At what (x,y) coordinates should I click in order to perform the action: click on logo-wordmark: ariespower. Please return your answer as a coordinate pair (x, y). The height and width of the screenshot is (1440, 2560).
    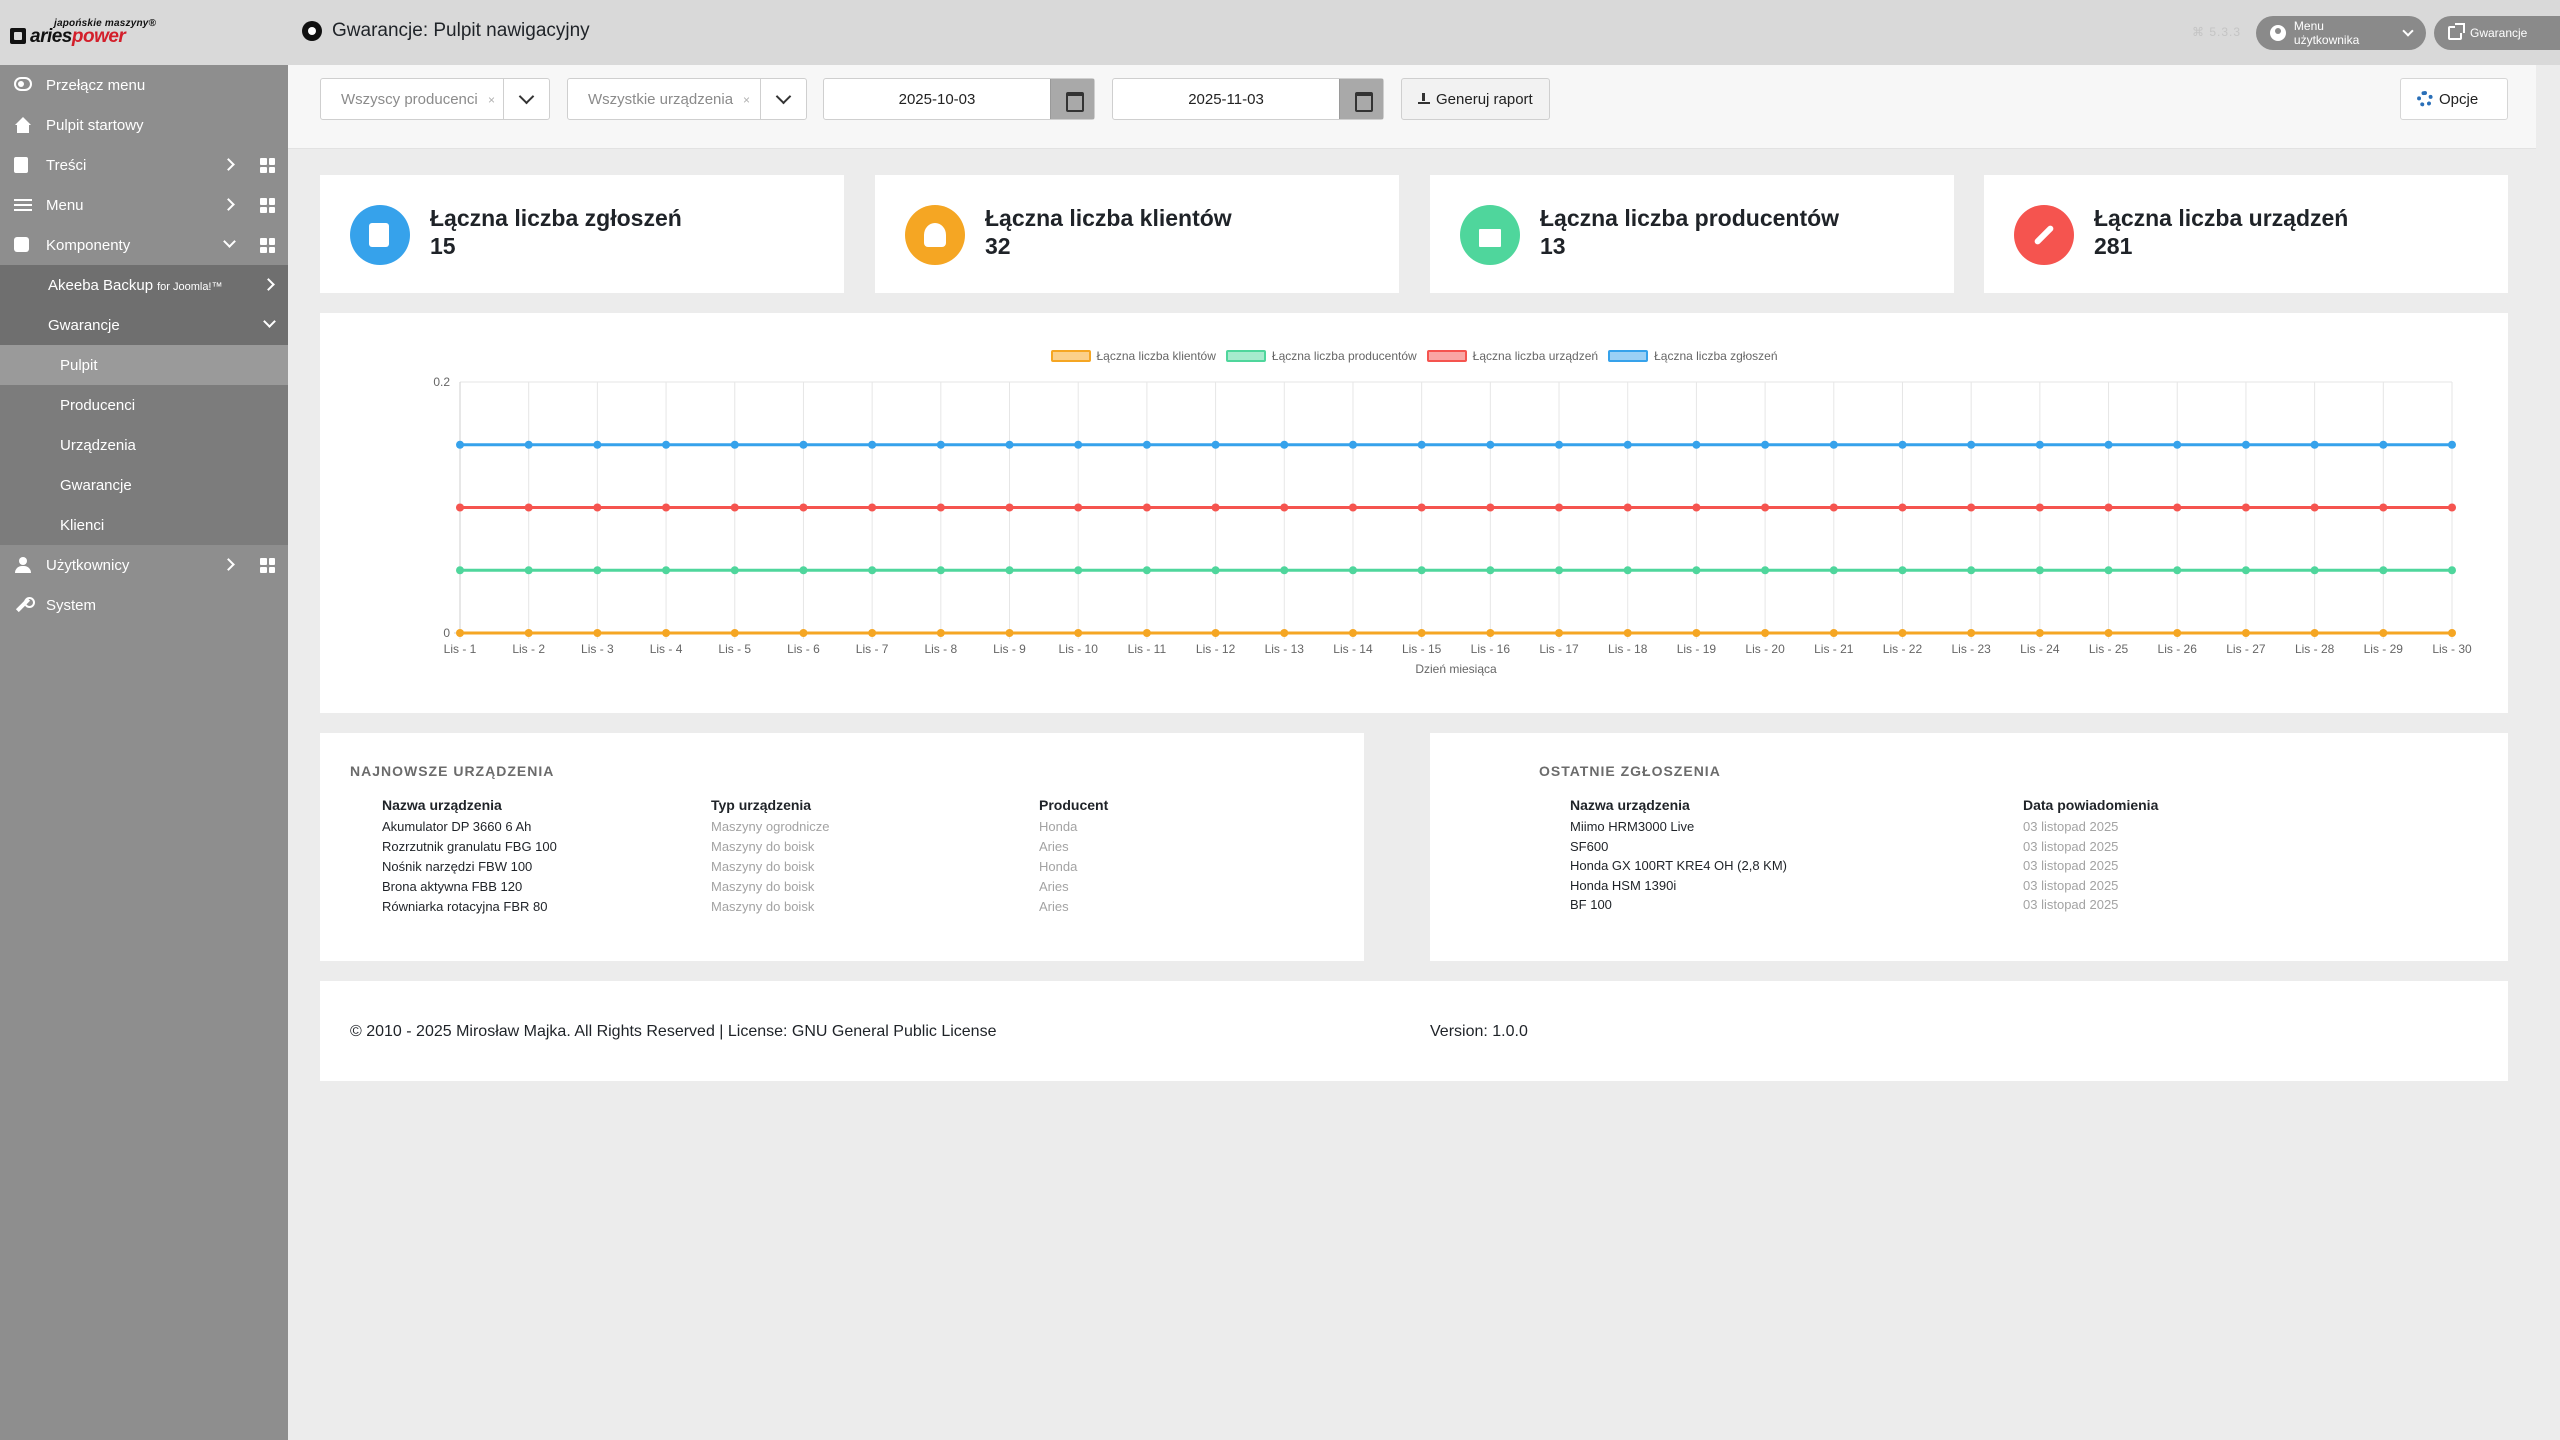
    Looking at the image, I should click on (78, 36).